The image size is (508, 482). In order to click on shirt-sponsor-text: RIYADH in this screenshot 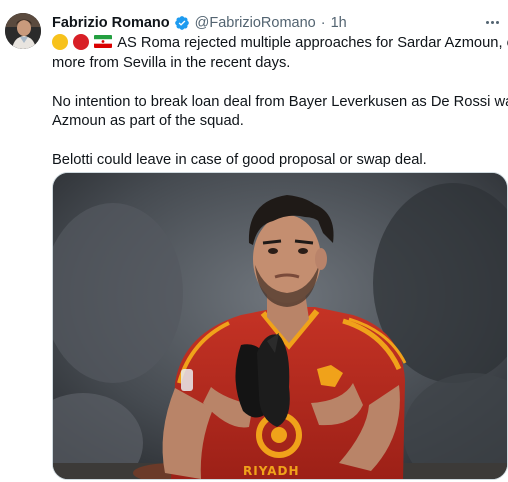, I will do `click(271, 471)`.